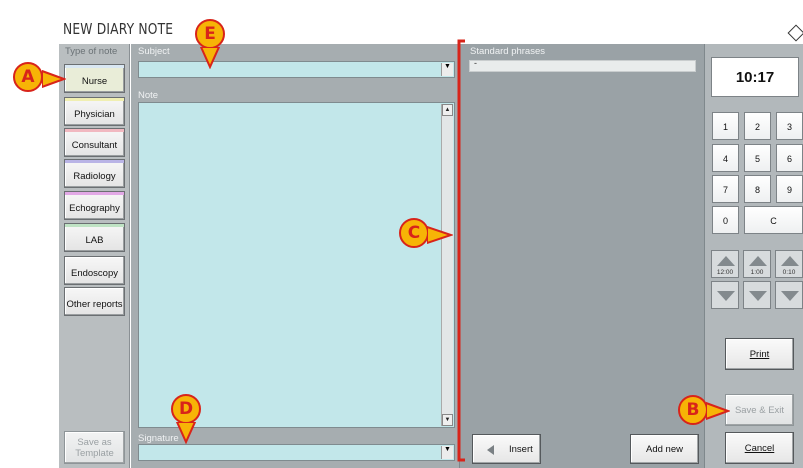 This screenshot has height=468, width=803. I want to click on cancel-button: Cancel, so click(759, 448).